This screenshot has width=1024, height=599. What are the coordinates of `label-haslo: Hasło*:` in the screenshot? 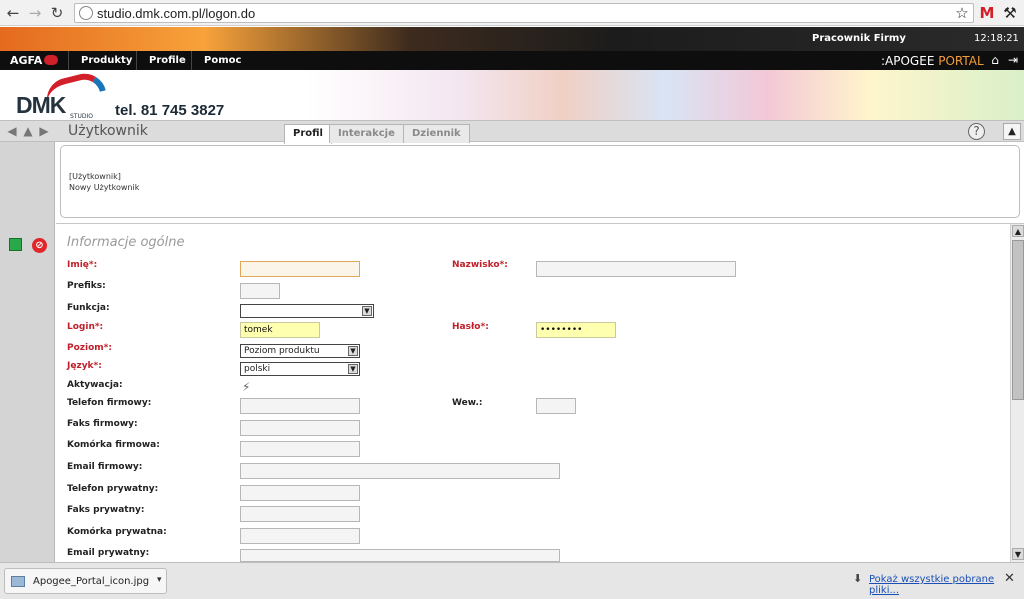 It's located at (470, 327).